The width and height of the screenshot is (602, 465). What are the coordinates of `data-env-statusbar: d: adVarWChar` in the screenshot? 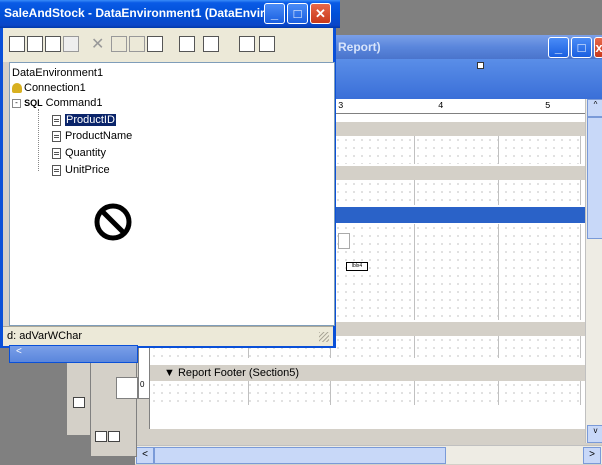 It's located at (168, 336).